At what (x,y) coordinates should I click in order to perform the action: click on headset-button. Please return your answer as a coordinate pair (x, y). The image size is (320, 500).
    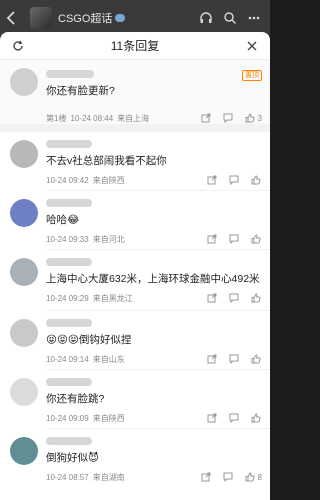
    Looking at the image, I should click on (206, 18).